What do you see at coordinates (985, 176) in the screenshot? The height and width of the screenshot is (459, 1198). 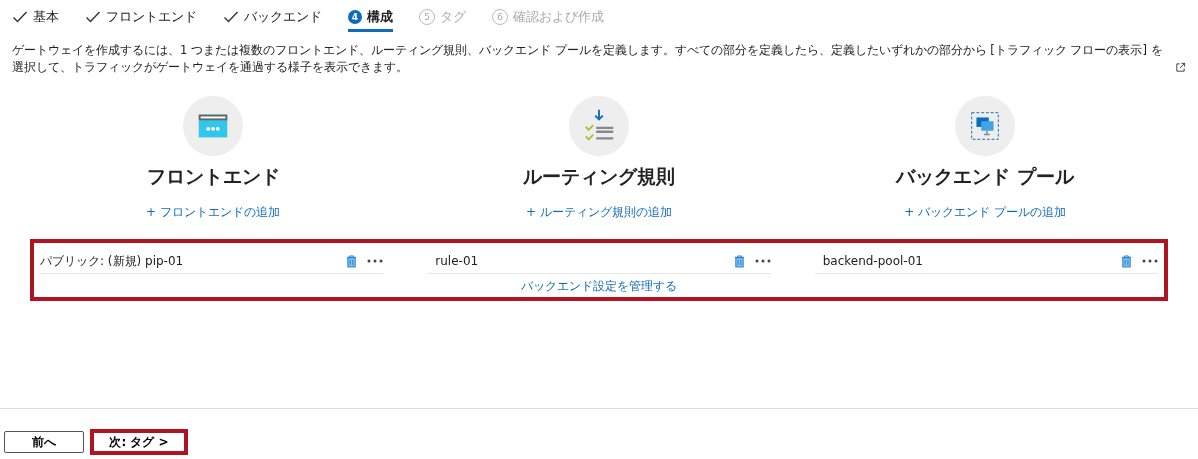 I see `section-title: バックエンド プール` at bounding box center [985, 176].